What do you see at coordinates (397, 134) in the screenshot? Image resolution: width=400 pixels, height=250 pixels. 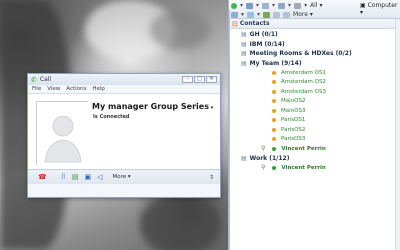 I see `sidebar-scrollbar` at bounding box center [397, 134].